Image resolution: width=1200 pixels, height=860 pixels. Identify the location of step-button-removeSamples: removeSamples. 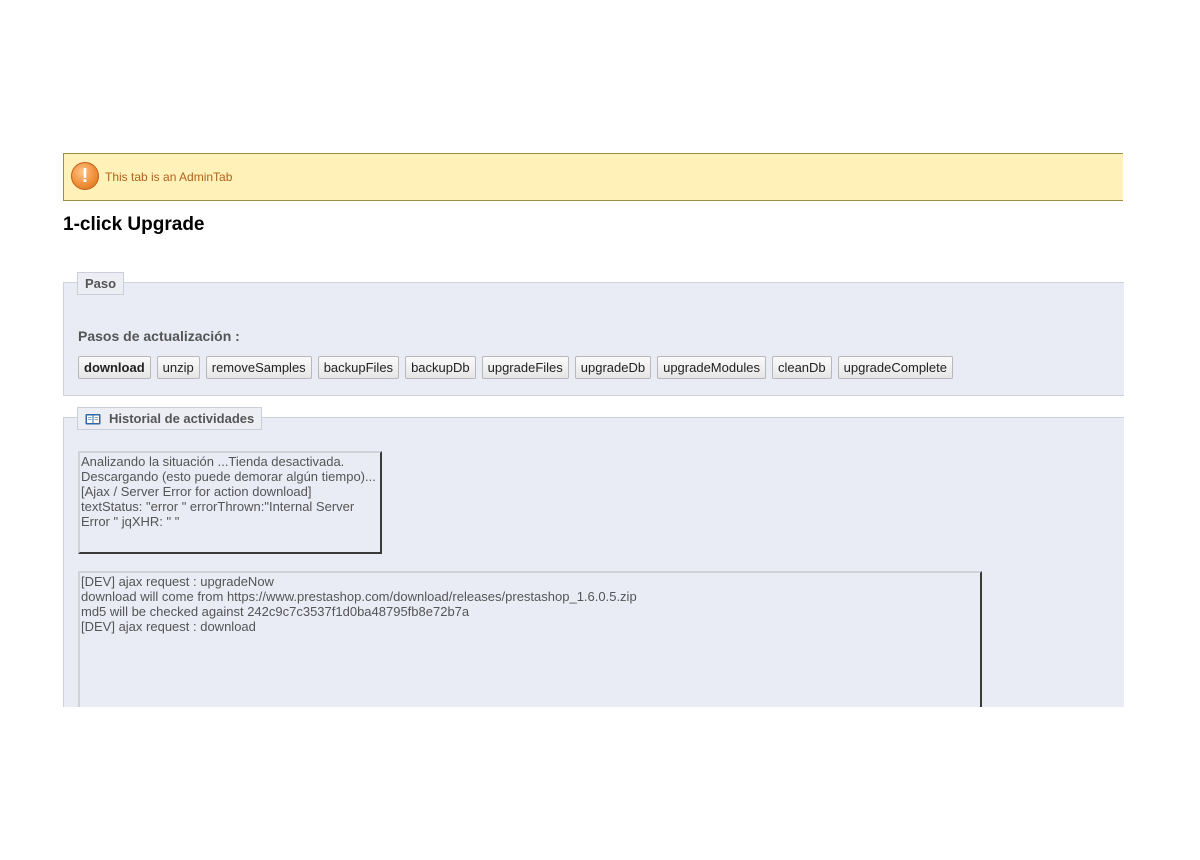
(258, 367).